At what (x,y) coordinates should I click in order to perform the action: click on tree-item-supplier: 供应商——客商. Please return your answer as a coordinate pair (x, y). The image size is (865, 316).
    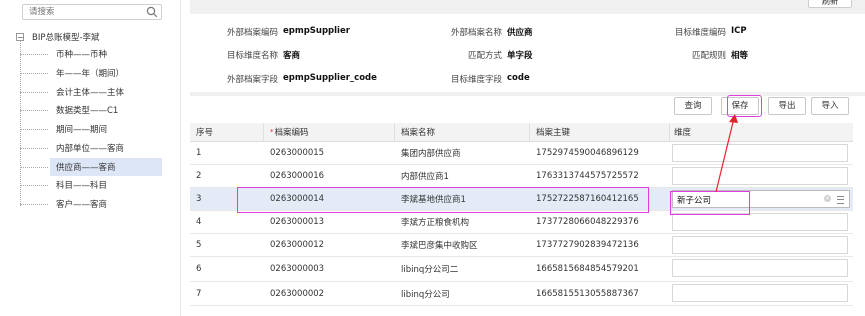
    Looking at the image, I should click on (91, 167).